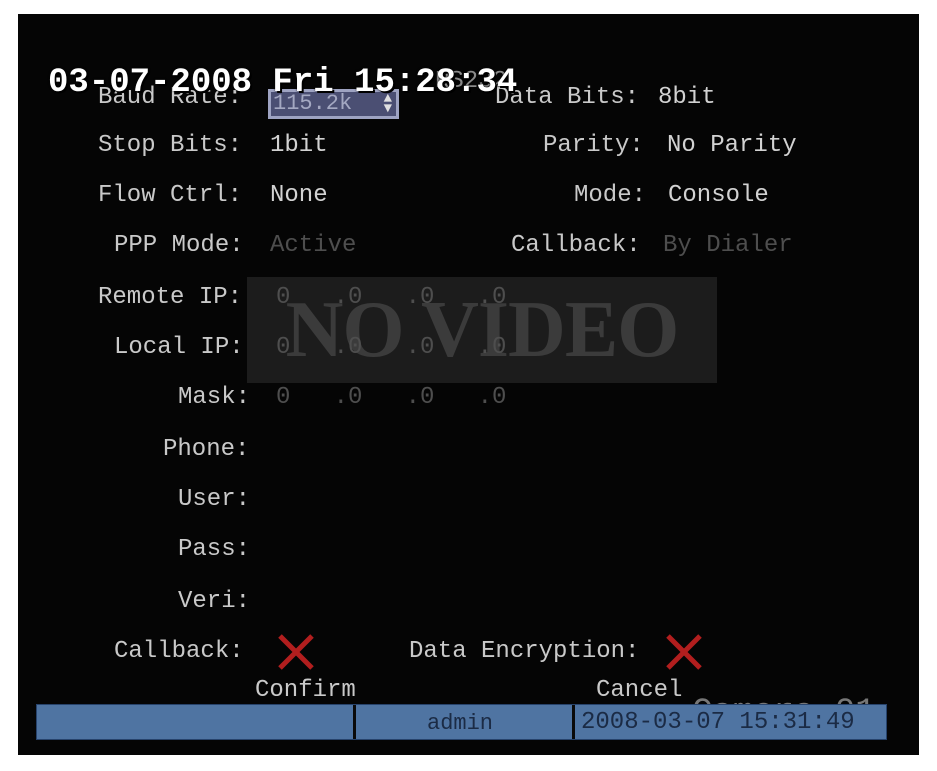  Describe the element at coordinates (718, 722) in the screenshot. I see `status-timestamp: 2008-03-07 15:31:49` at that location.